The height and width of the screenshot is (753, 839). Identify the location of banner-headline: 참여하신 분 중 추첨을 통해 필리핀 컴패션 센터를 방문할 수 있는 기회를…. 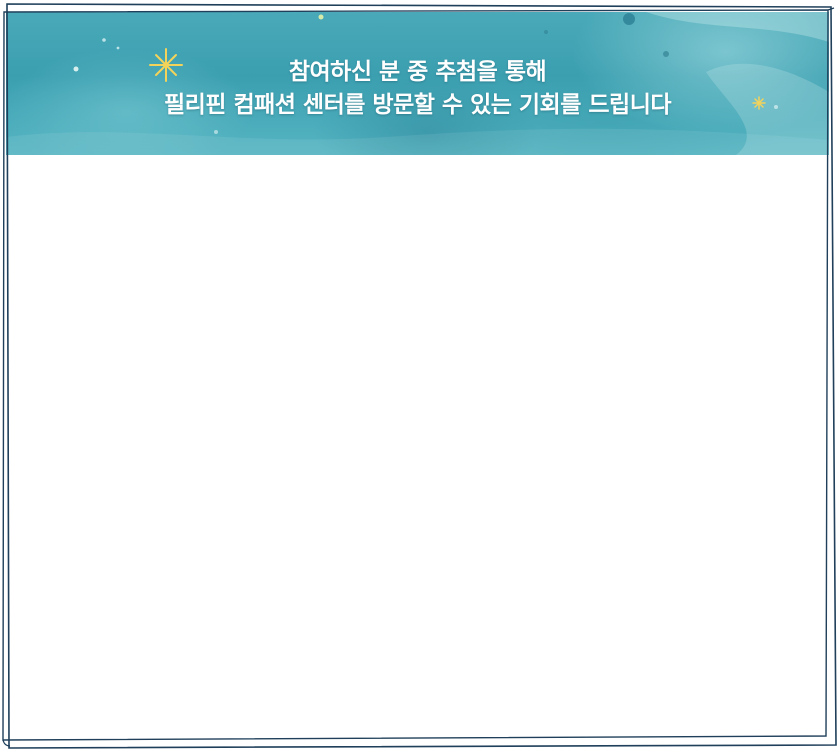
(417, 89).